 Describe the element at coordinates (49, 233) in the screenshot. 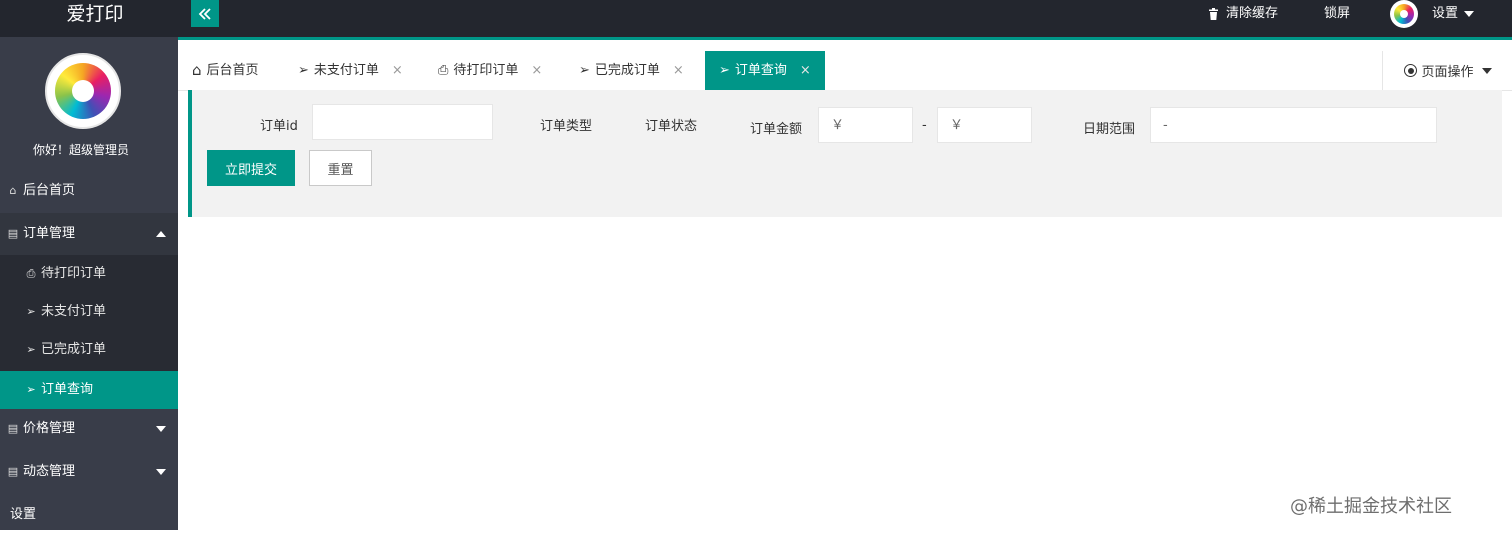

I see `sidebar-item-label: 订单管理` at that location.